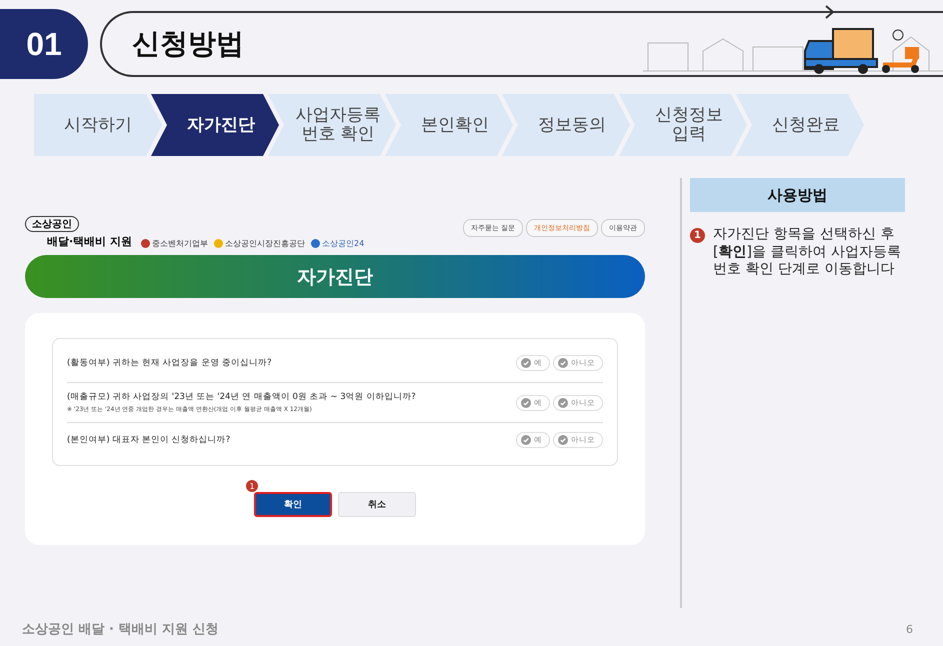 The height and width of the screenshot is (646, 943). What do you see at coordinates (683, 125) in the screenshot?
I see `process-step: 신청정보 입력` at bounding box center [683, 125].